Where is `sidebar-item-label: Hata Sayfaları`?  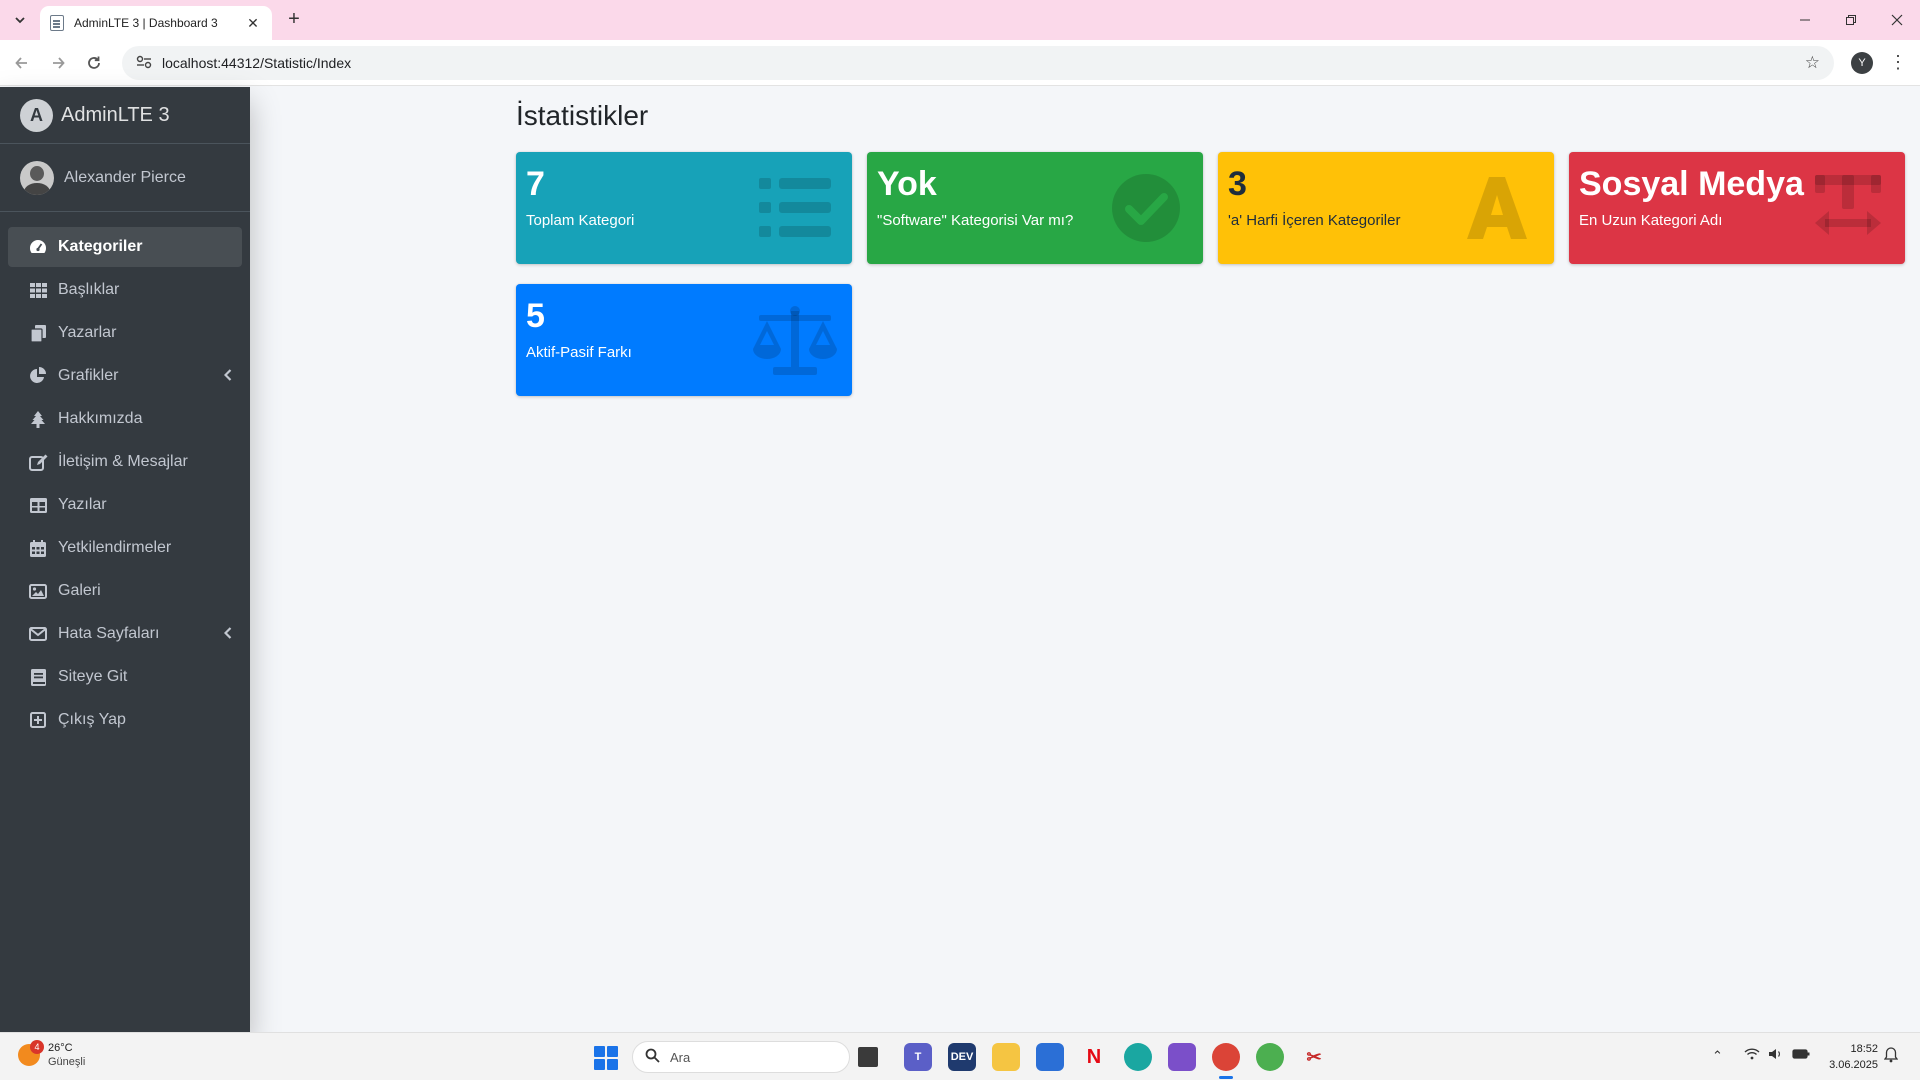 sidebar-item-label: Hata Sayfaları is located at coordinates (109, 633).